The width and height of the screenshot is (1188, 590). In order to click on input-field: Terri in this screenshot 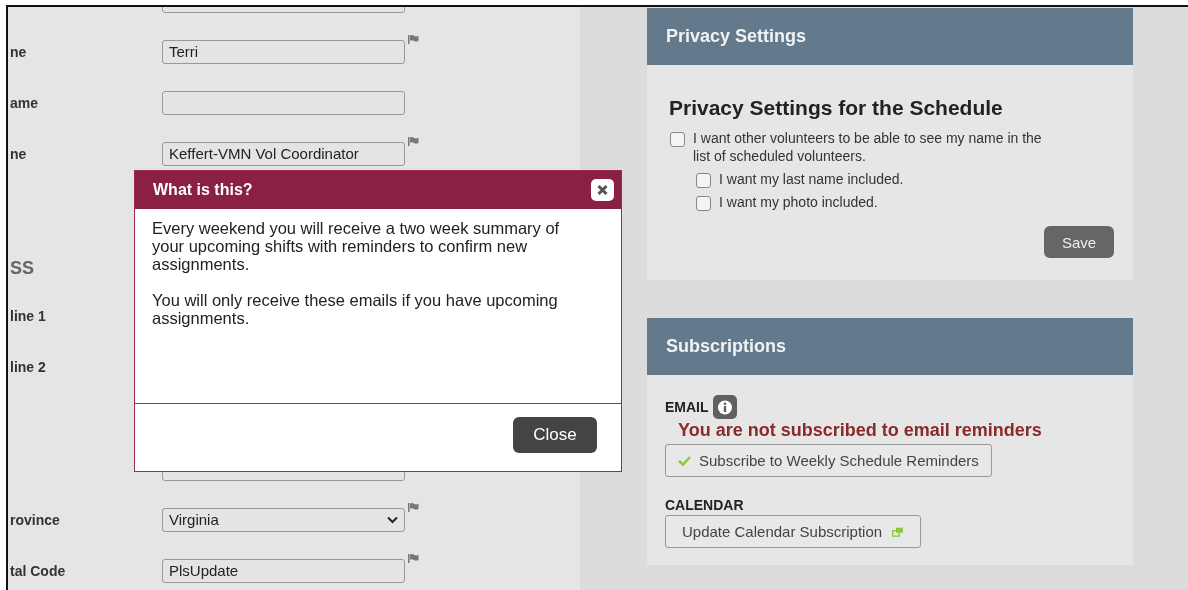, I will do `click(283, 51)`.